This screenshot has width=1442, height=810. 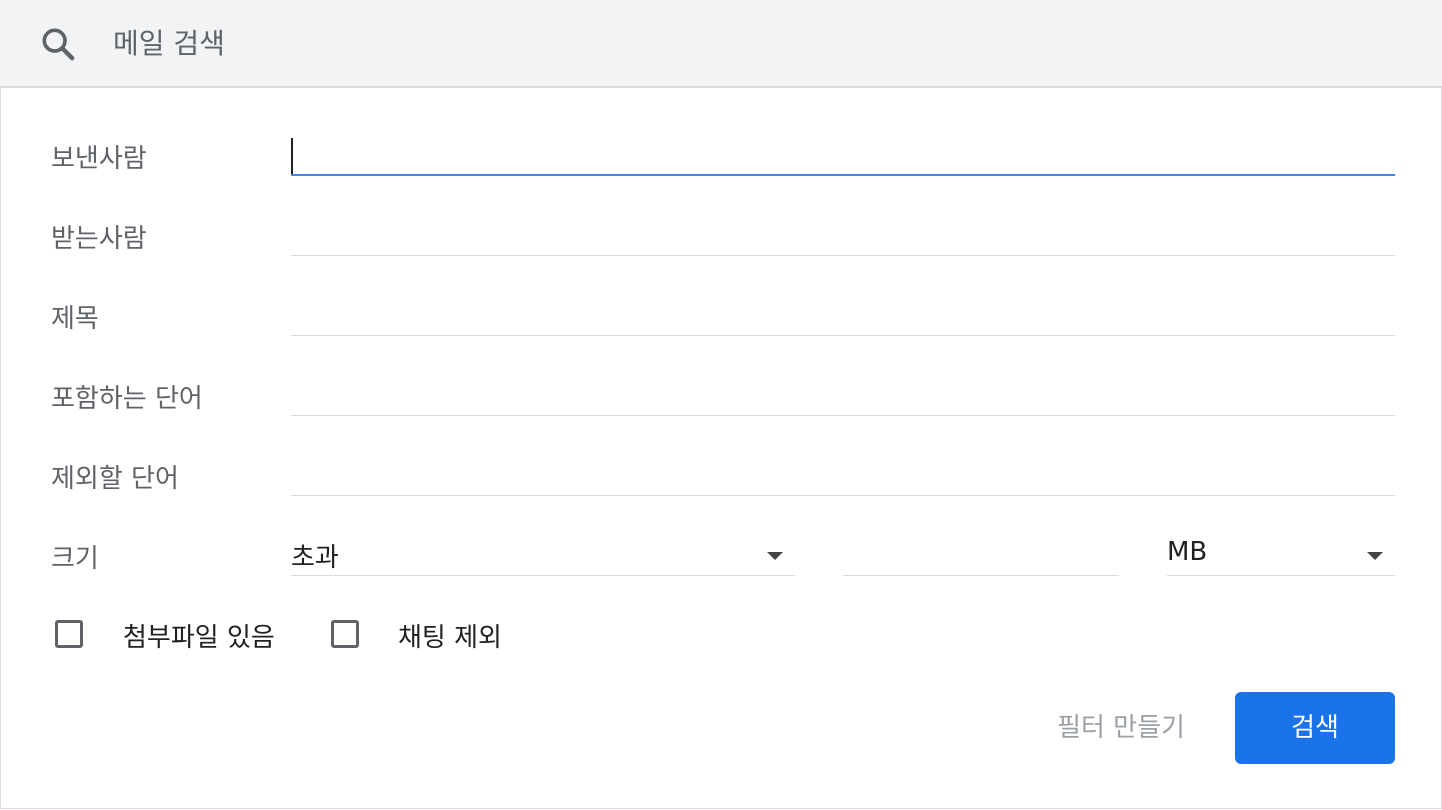 I want to click on has-words-label: 포함하는 단어, so click(x=127, y=399).